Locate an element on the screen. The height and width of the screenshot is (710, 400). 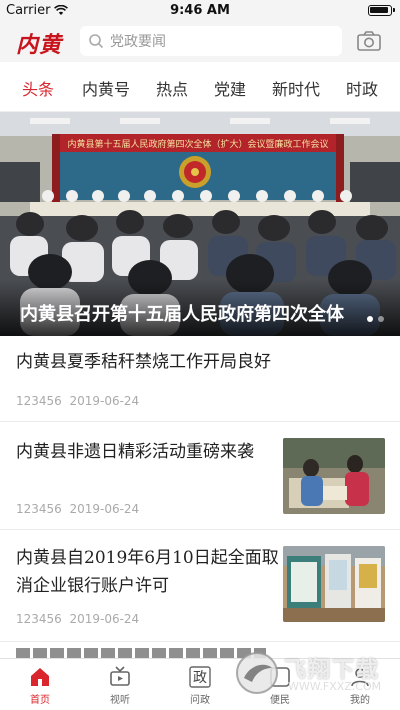
tab-hot: 热点 is located at coordinates (172, 88).